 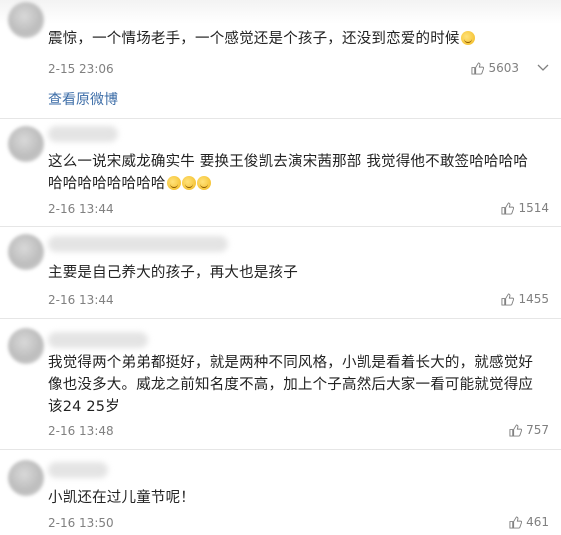 What do you see at coordinates (173, 273) in the screenshot?
I see `comment-text: 主要是自己养大的孩子，再大也是孩子` at bounding box center [173, 273].